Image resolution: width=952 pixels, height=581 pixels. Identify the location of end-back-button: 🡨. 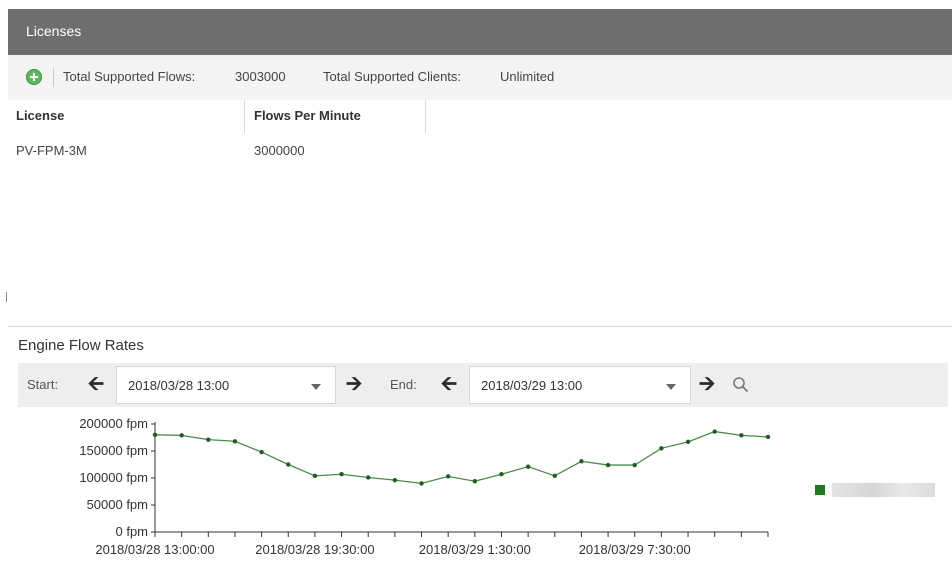
(449, 385).